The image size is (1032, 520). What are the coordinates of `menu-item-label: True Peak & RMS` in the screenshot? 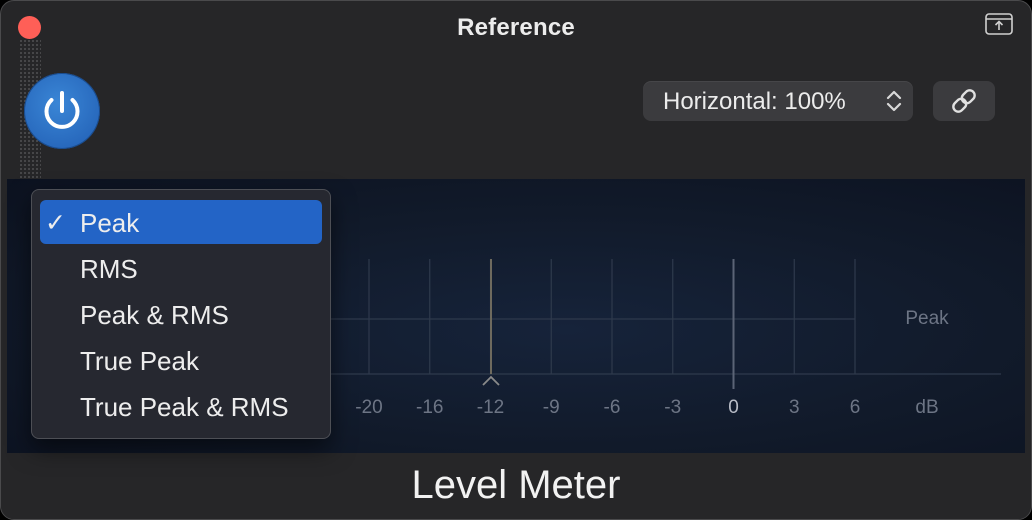 It's located at (184, 407).